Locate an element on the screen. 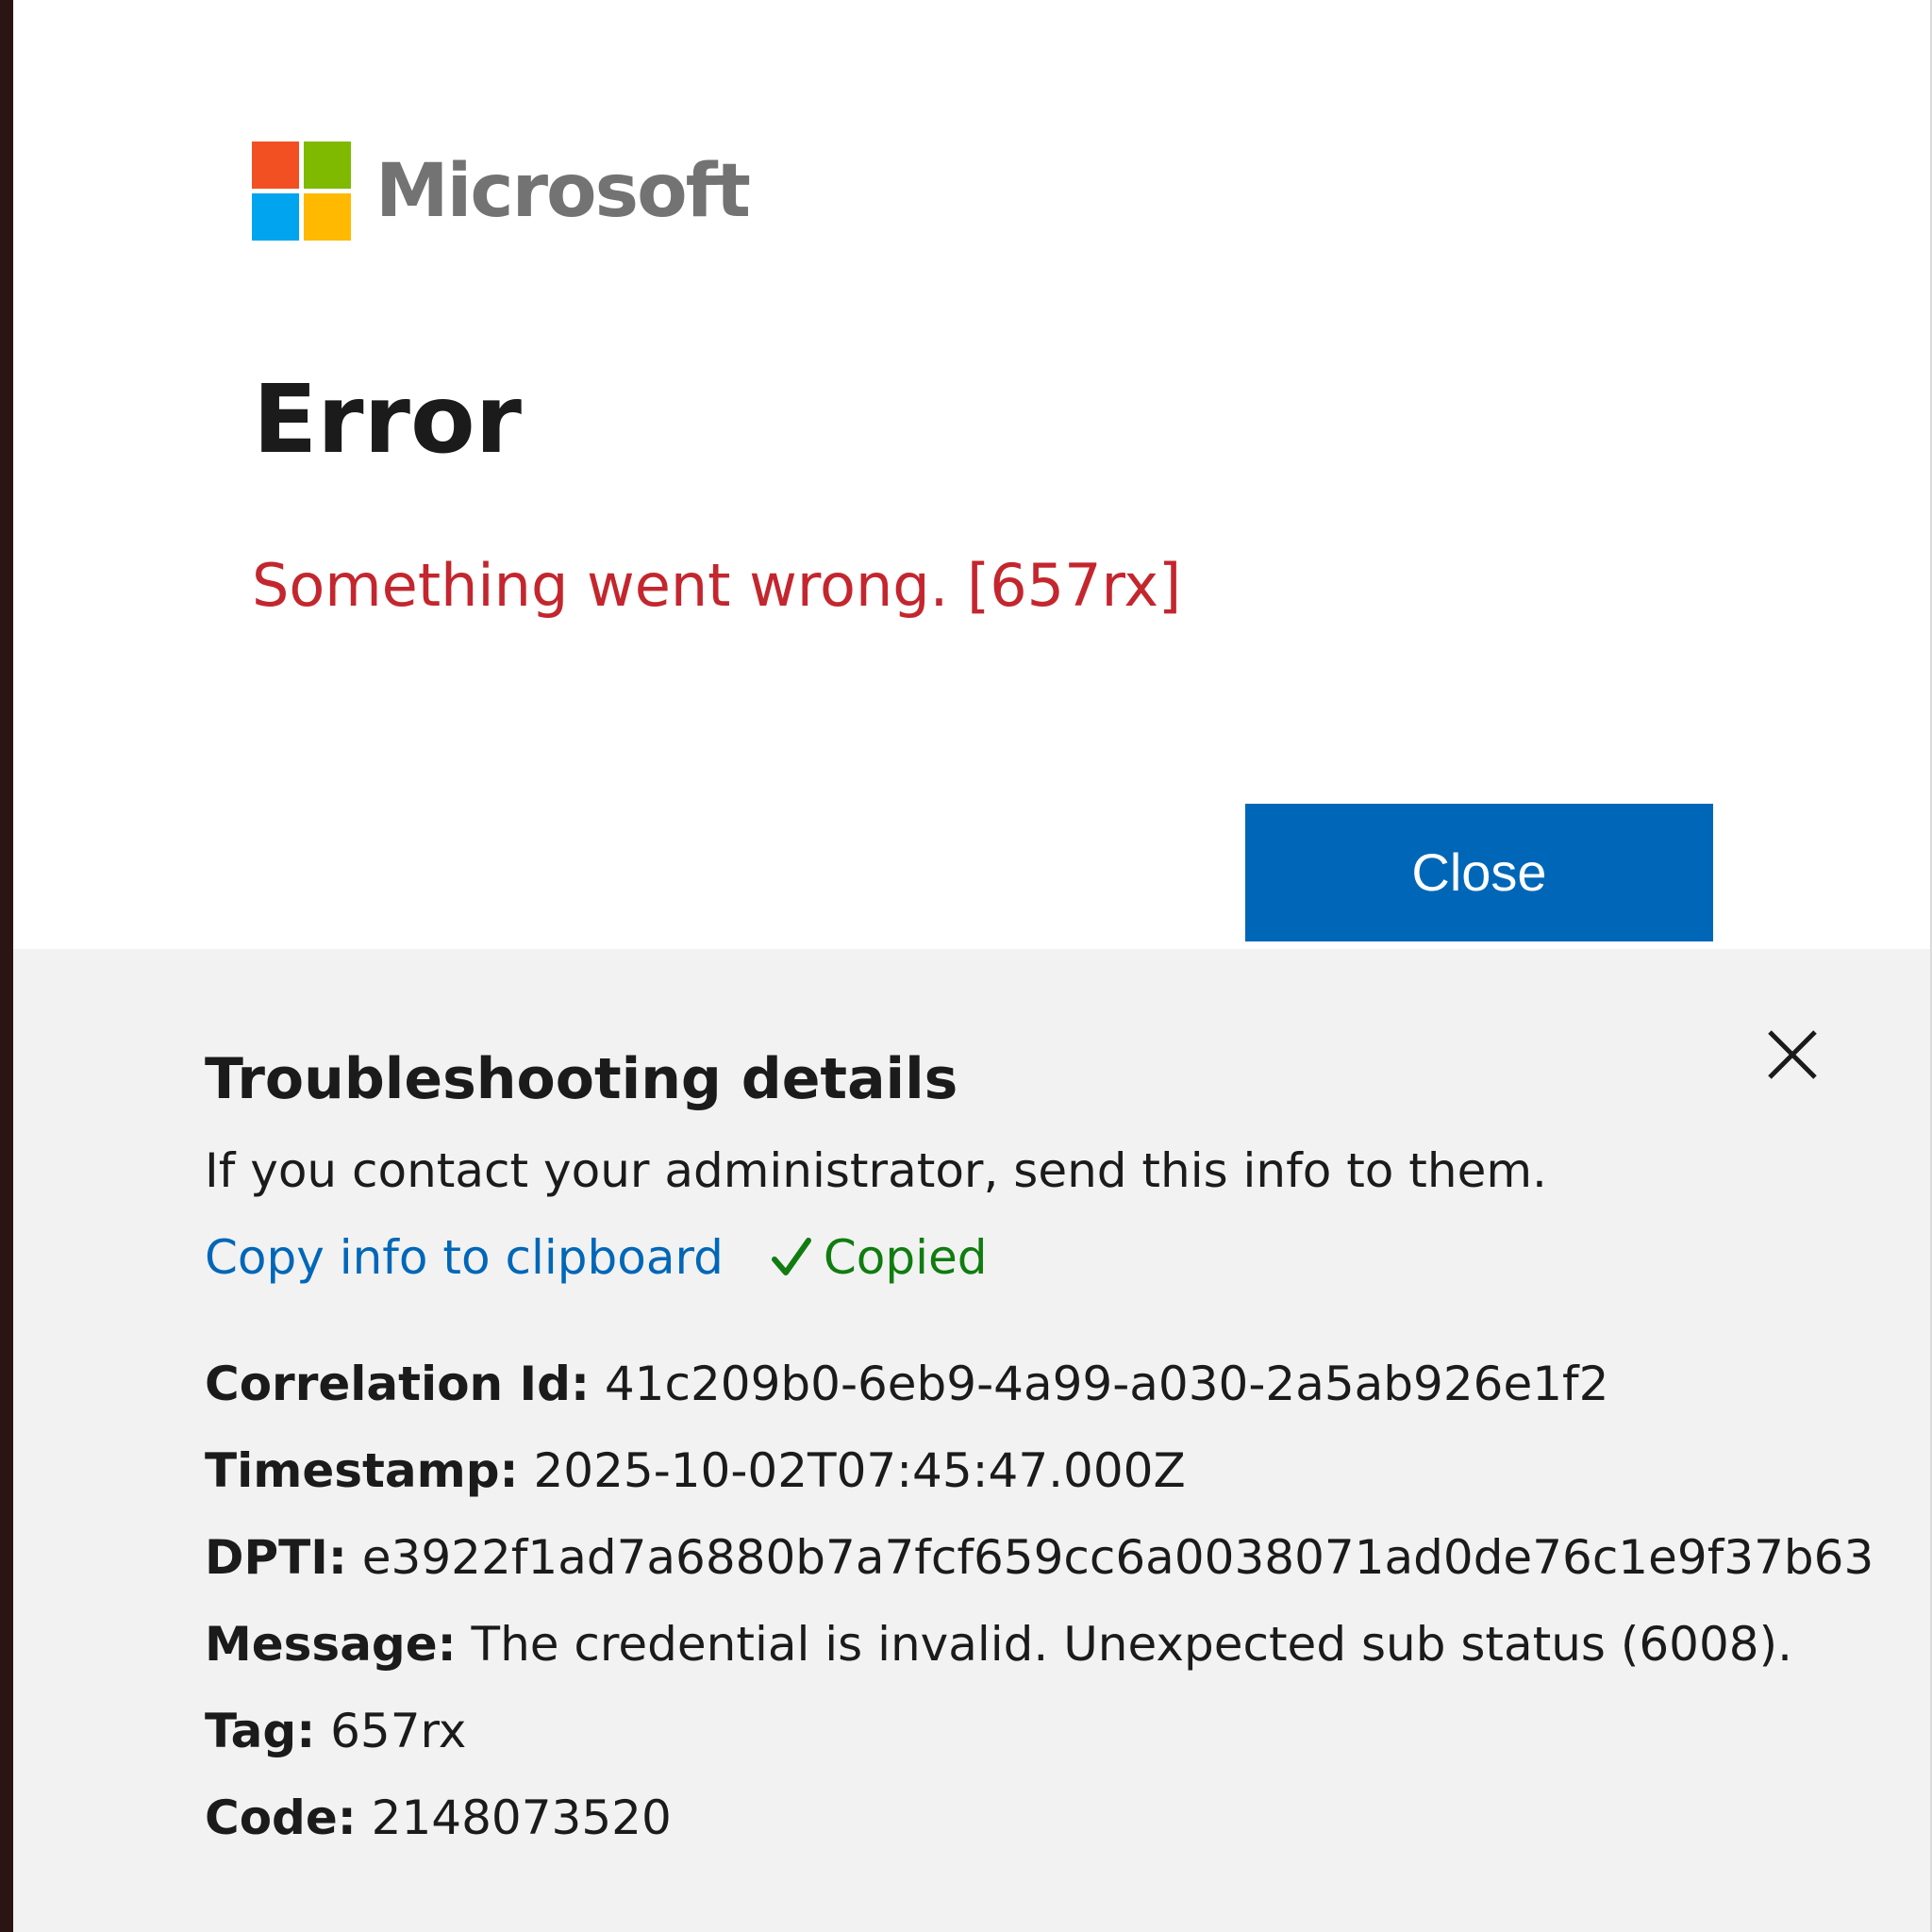  info-label: Timestamp: is located at coordinates (362, 1471).